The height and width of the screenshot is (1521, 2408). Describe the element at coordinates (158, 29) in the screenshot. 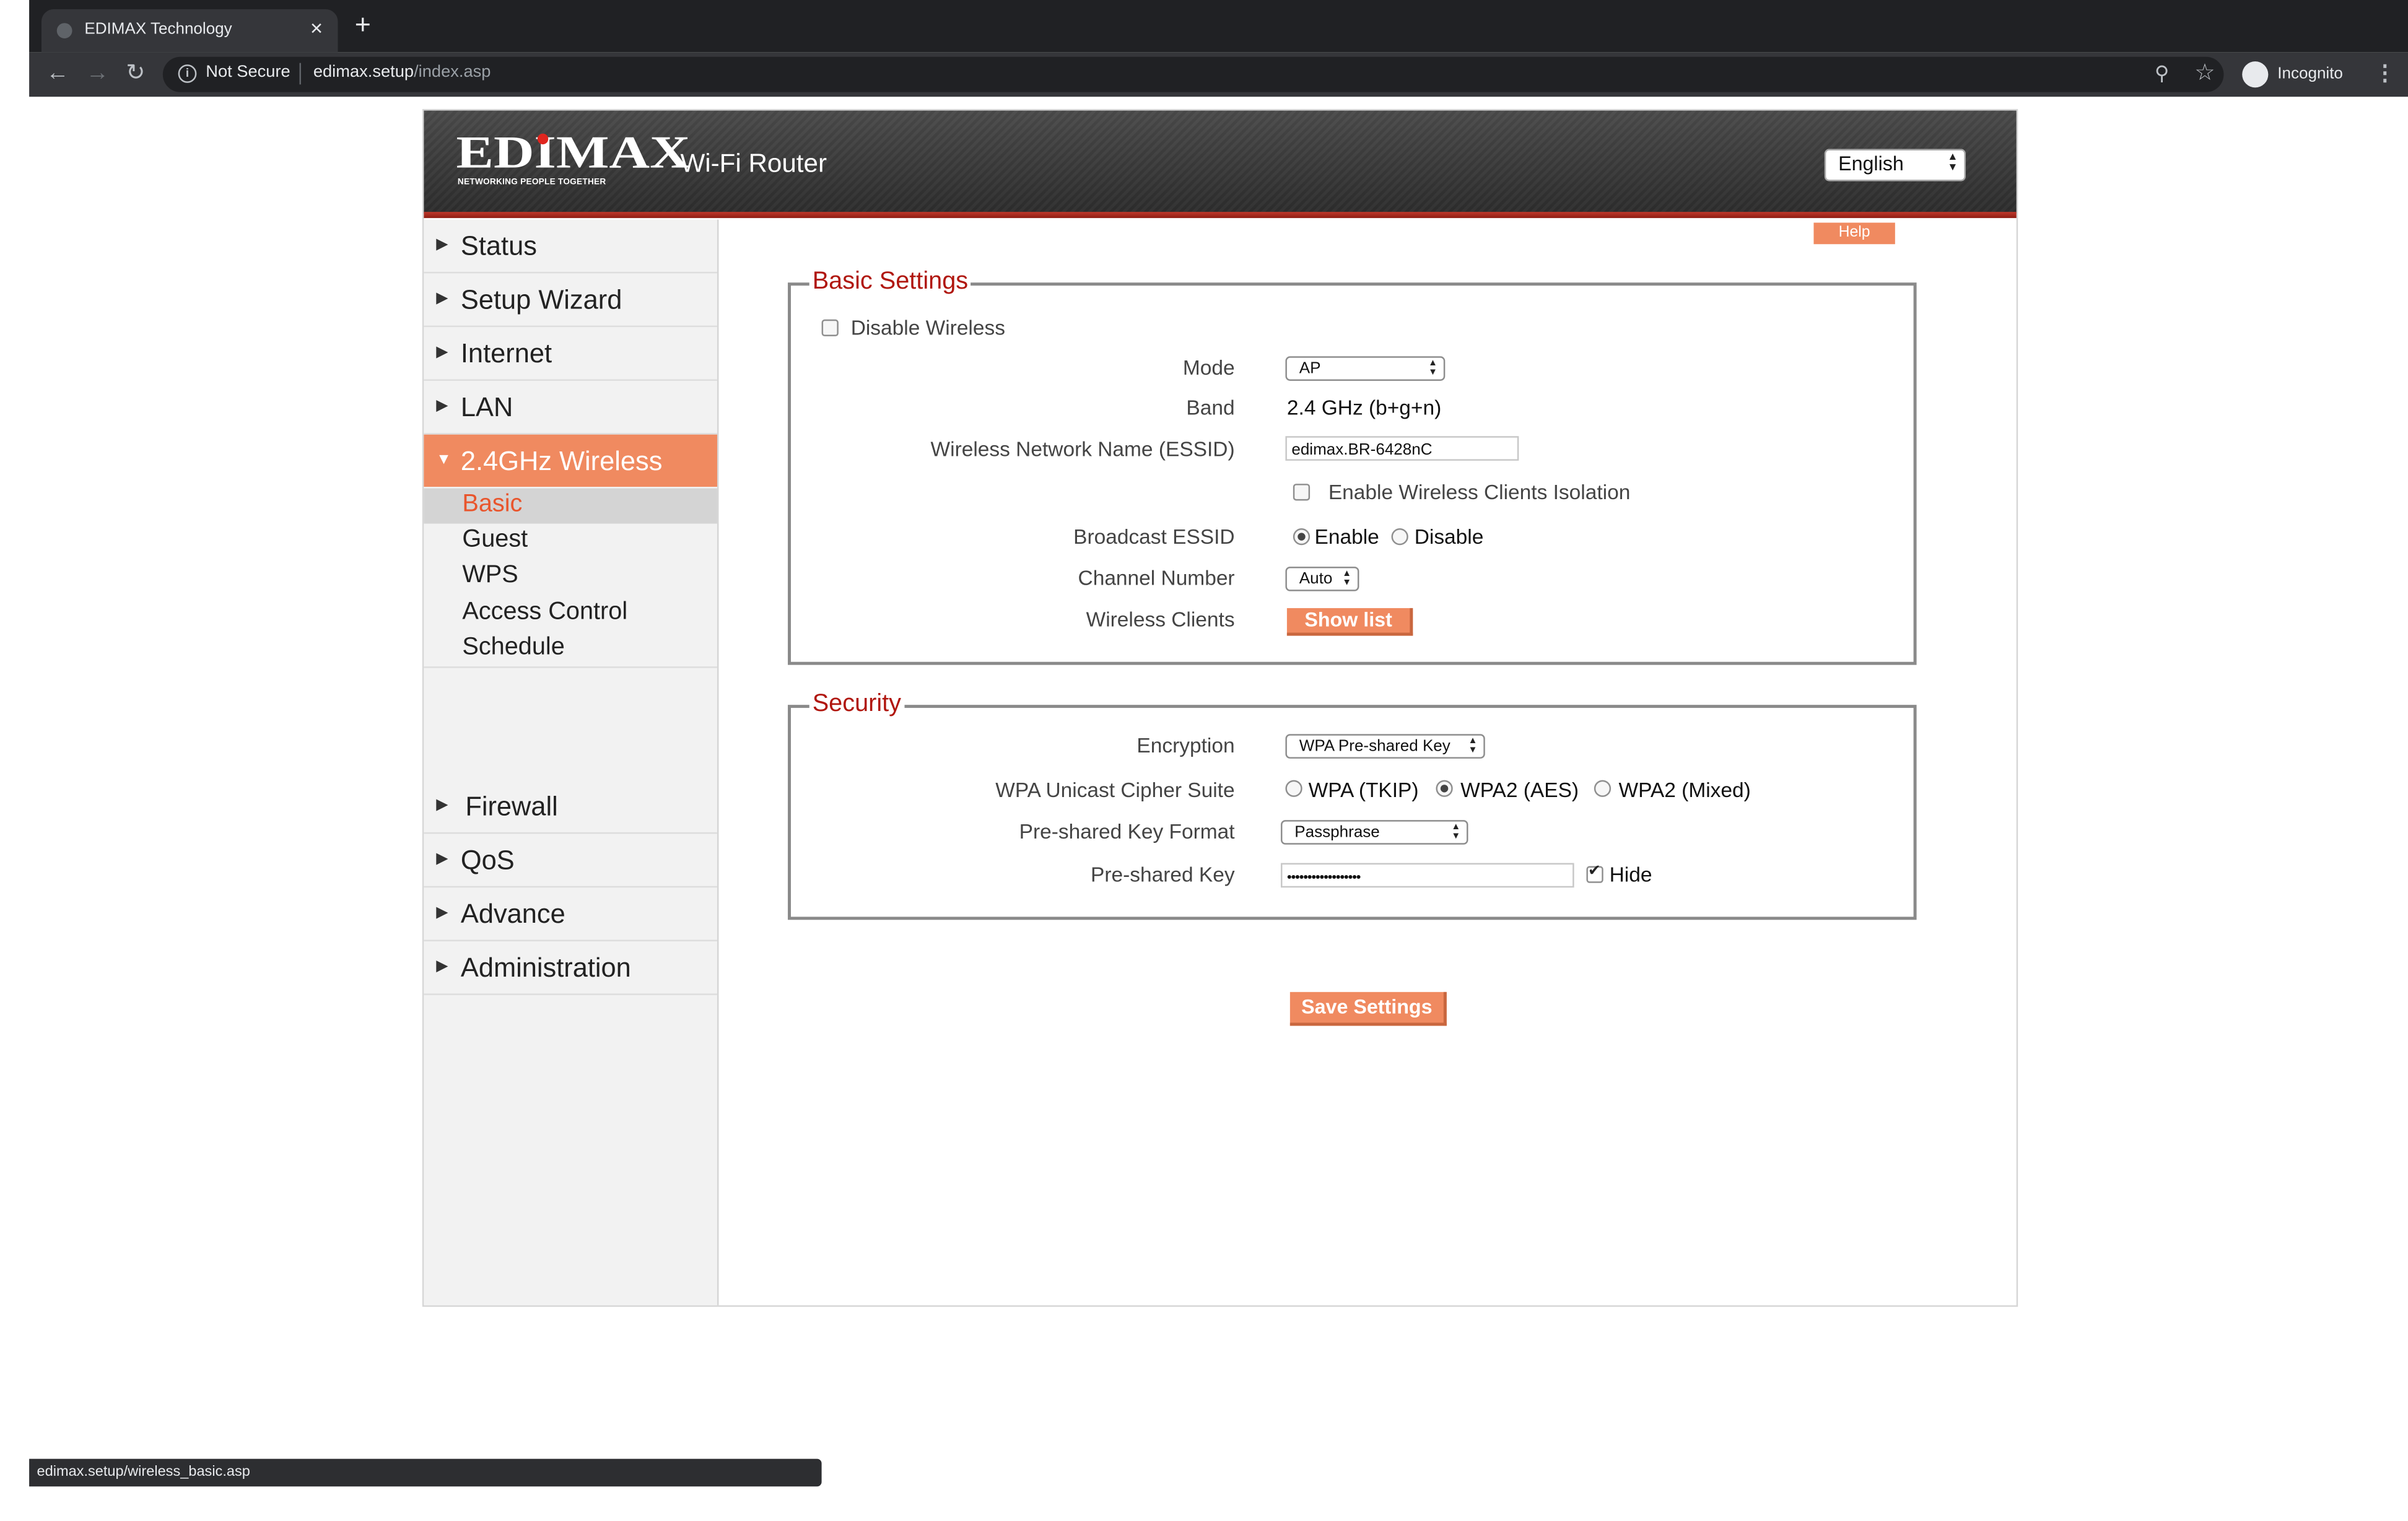

I see `tab-title: EDIMAX Technology` at that location.